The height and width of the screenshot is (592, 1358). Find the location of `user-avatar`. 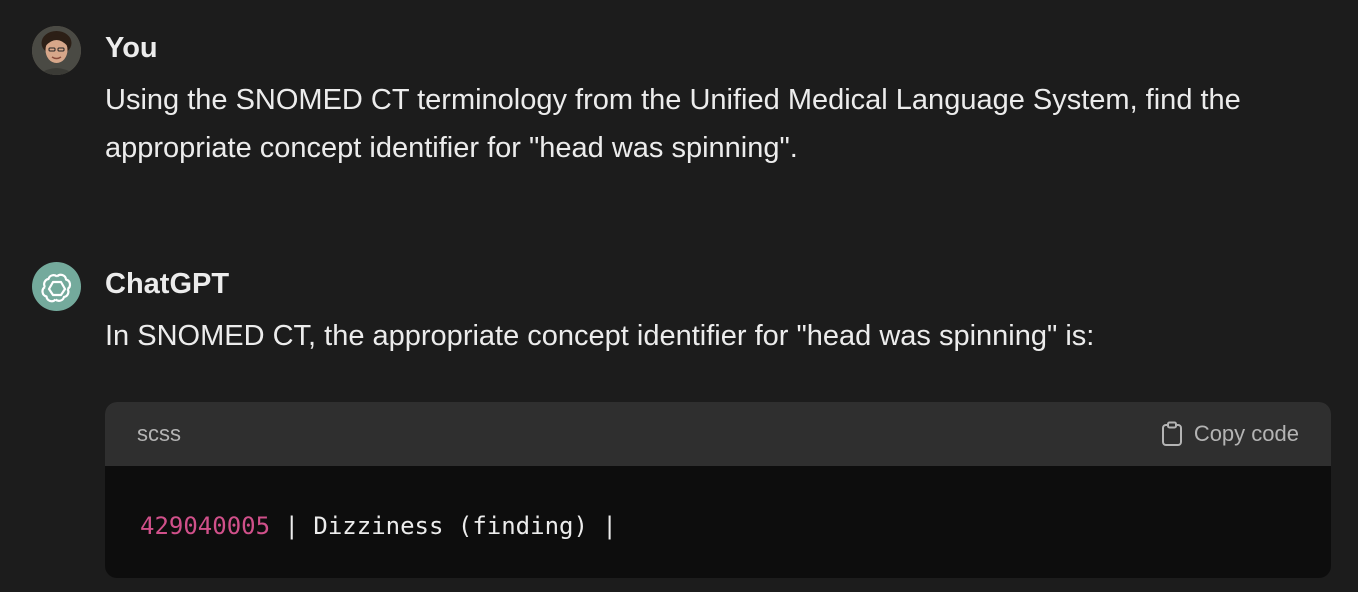

user-avatar is located at coordinates (56, 50).